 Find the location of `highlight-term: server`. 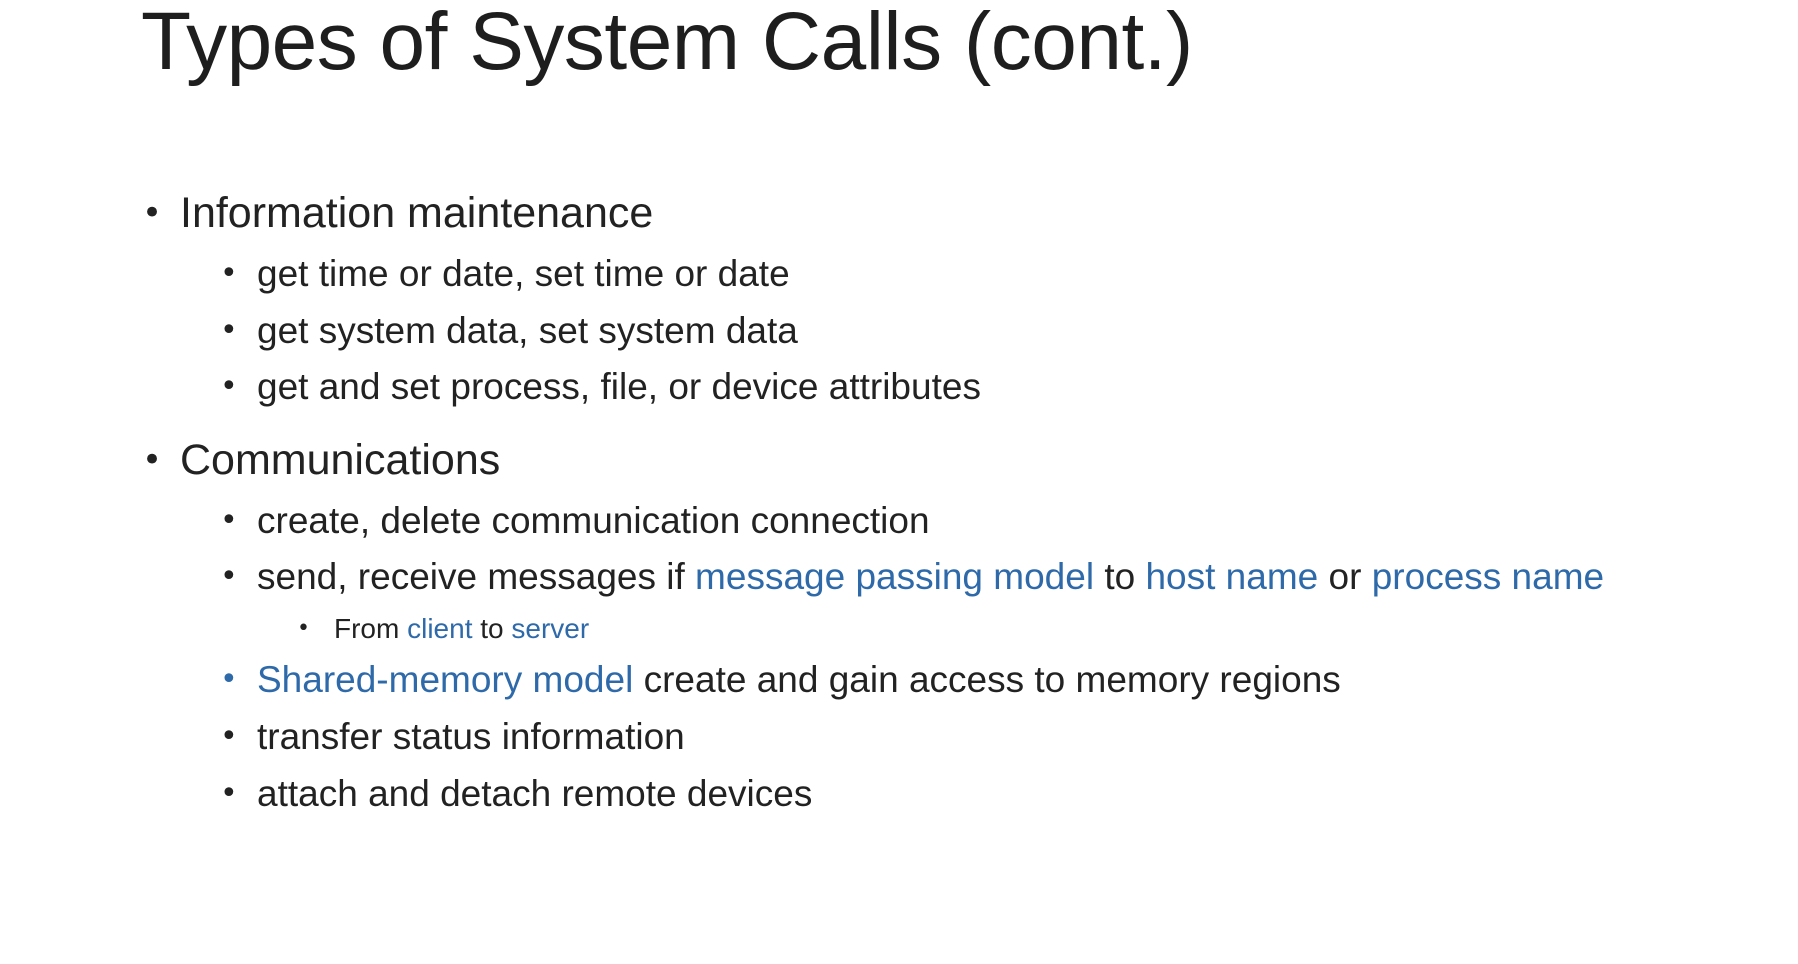

highlight-term: server is located at coordinates (550, 628).